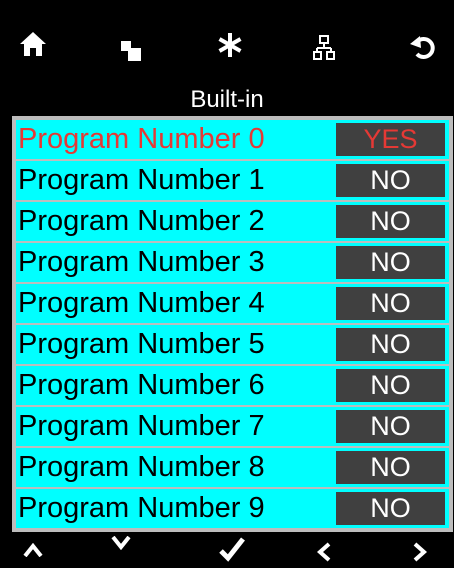  I want to click on list-item-program-0: Program Number 0 YES, so click(232, 139).